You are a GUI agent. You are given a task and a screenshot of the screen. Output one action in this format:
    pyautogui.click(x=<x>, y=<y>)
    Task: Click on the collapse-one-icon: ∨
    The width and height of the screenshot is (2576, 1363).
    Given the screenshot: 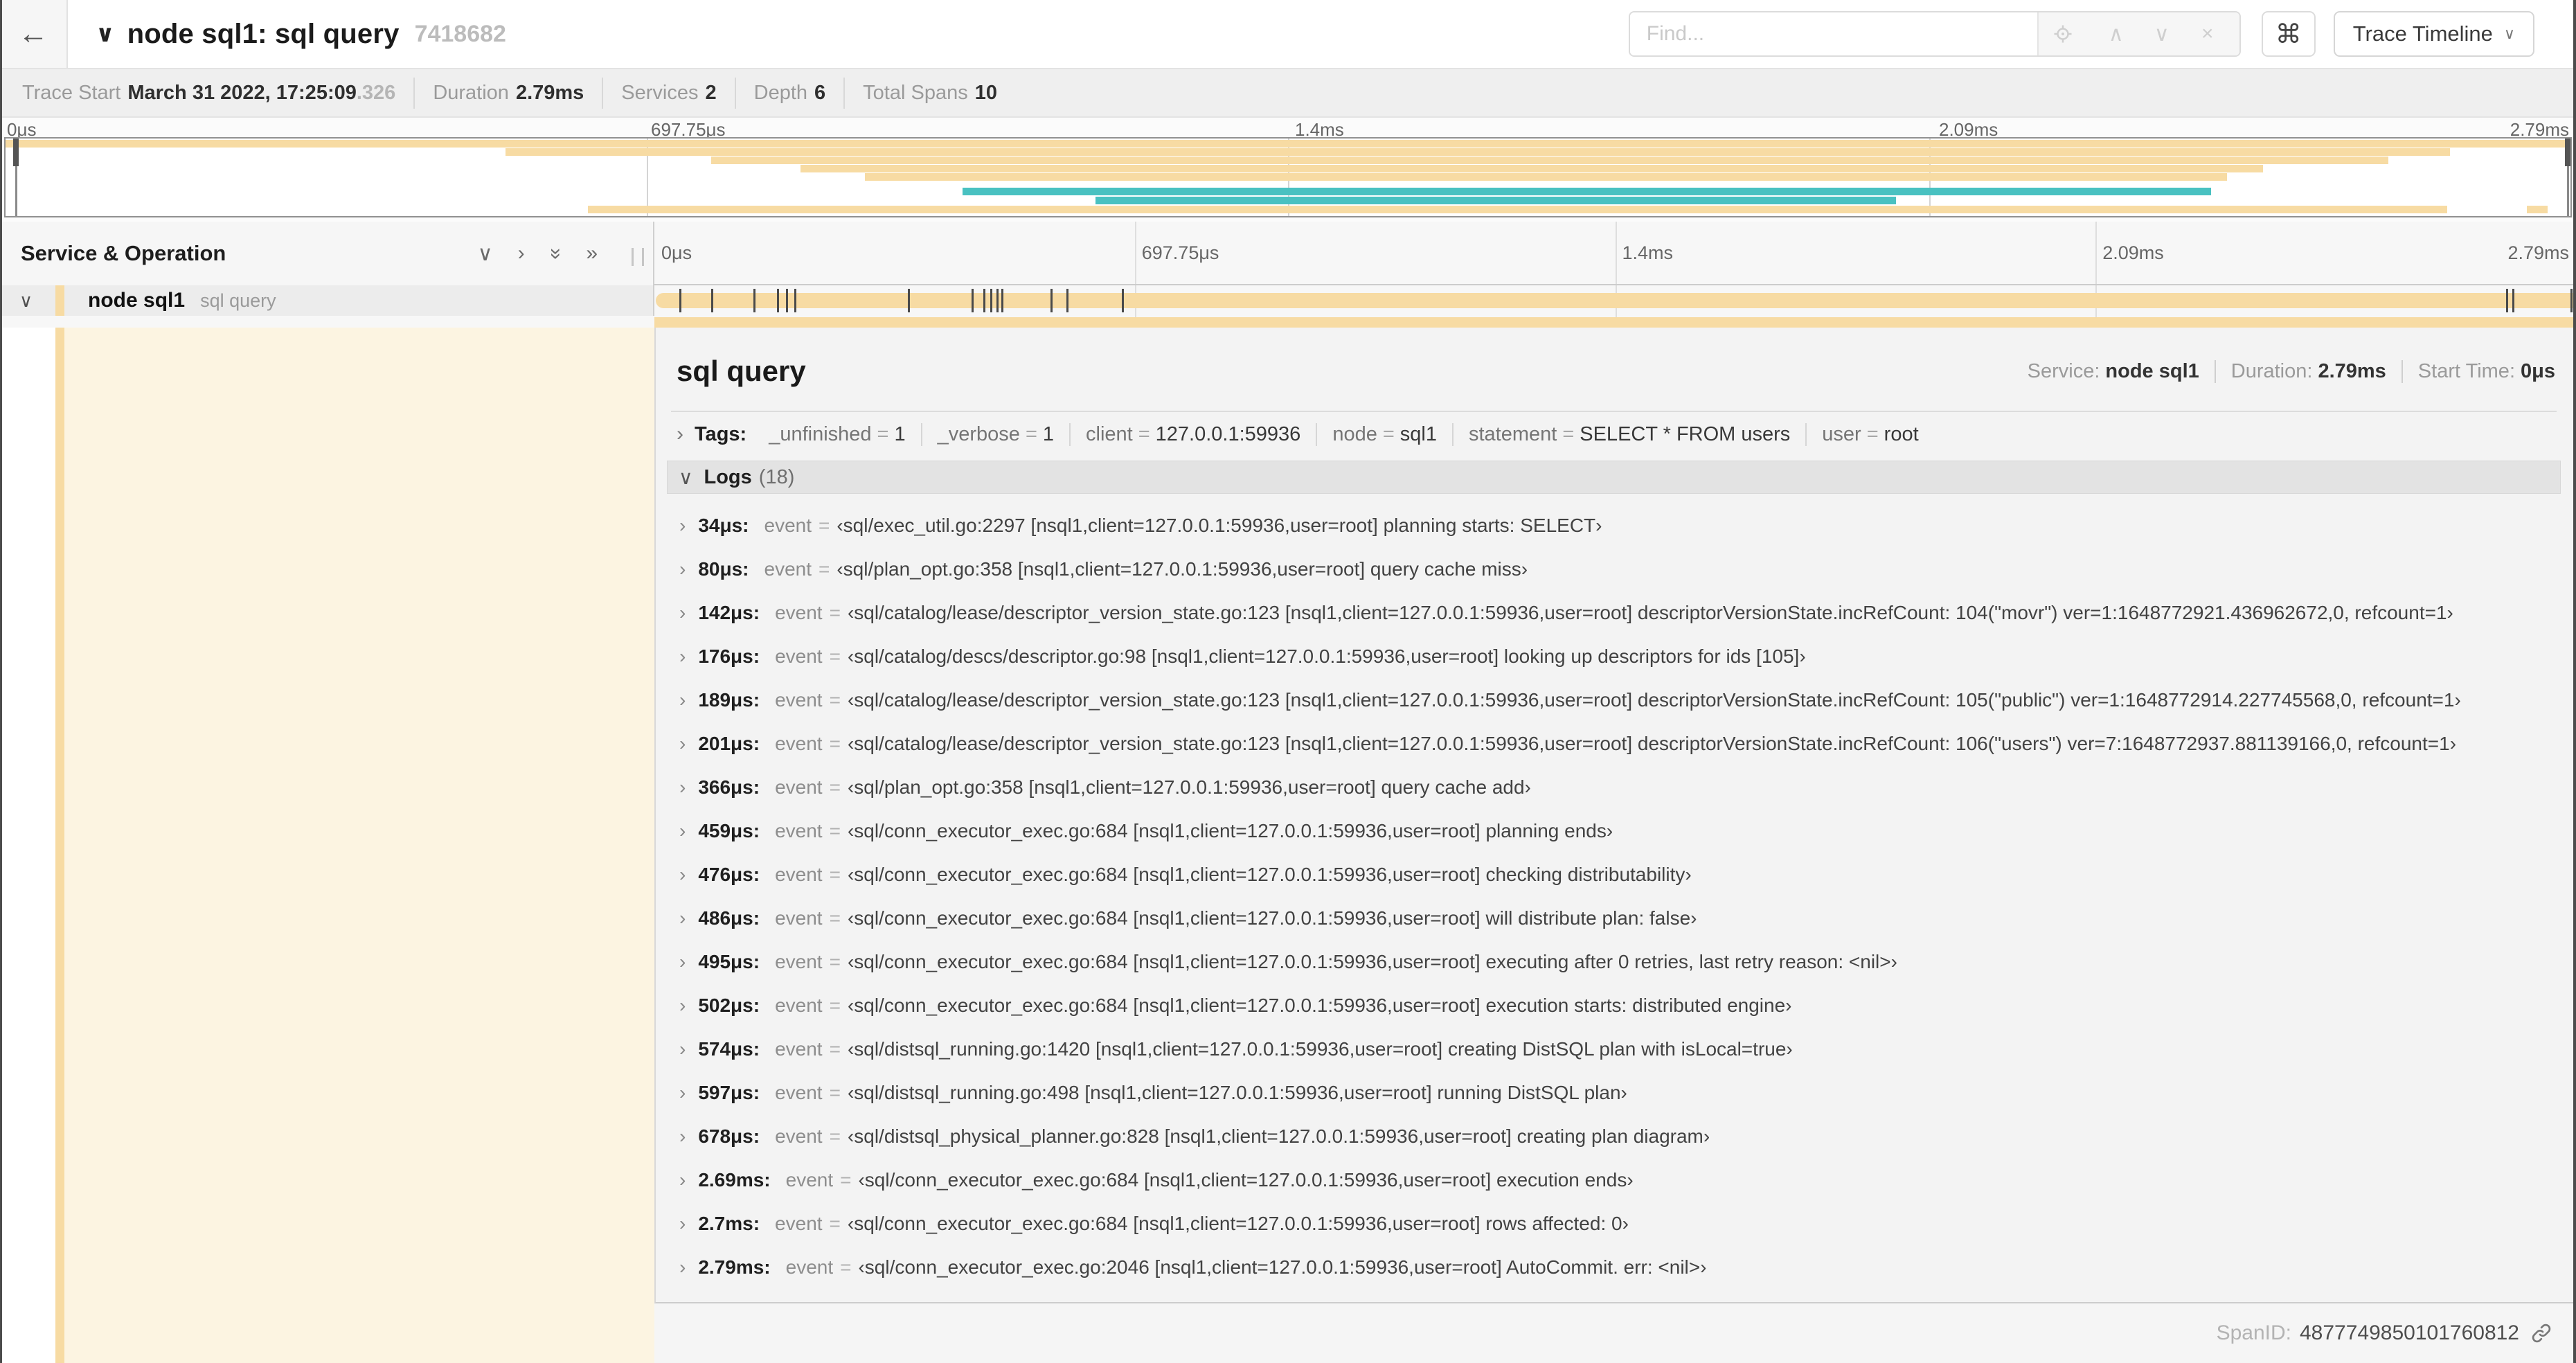 What is the action you would take?
    pyautogui.click(x=486, y=254)
    